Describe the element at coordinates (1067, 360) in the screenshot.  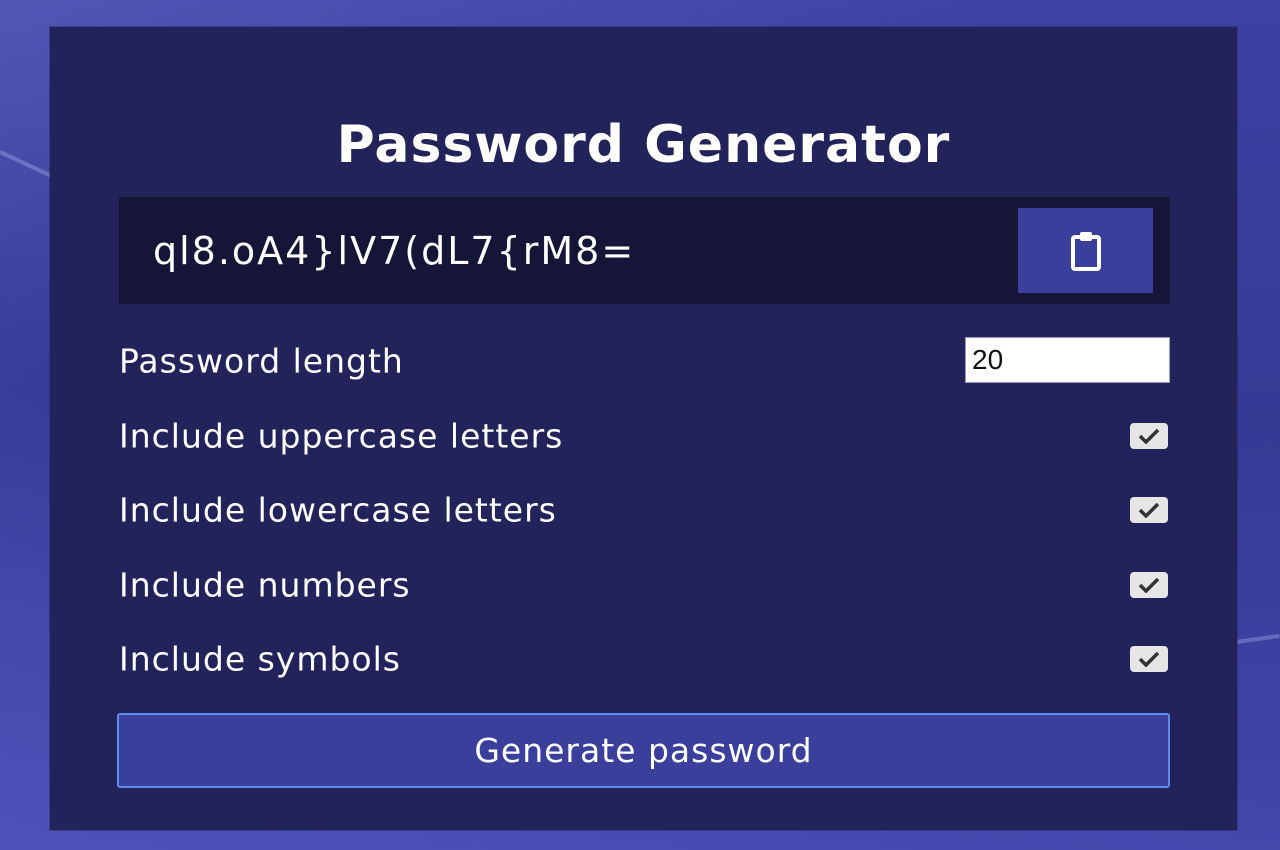
I see `password-length-input` at that location.